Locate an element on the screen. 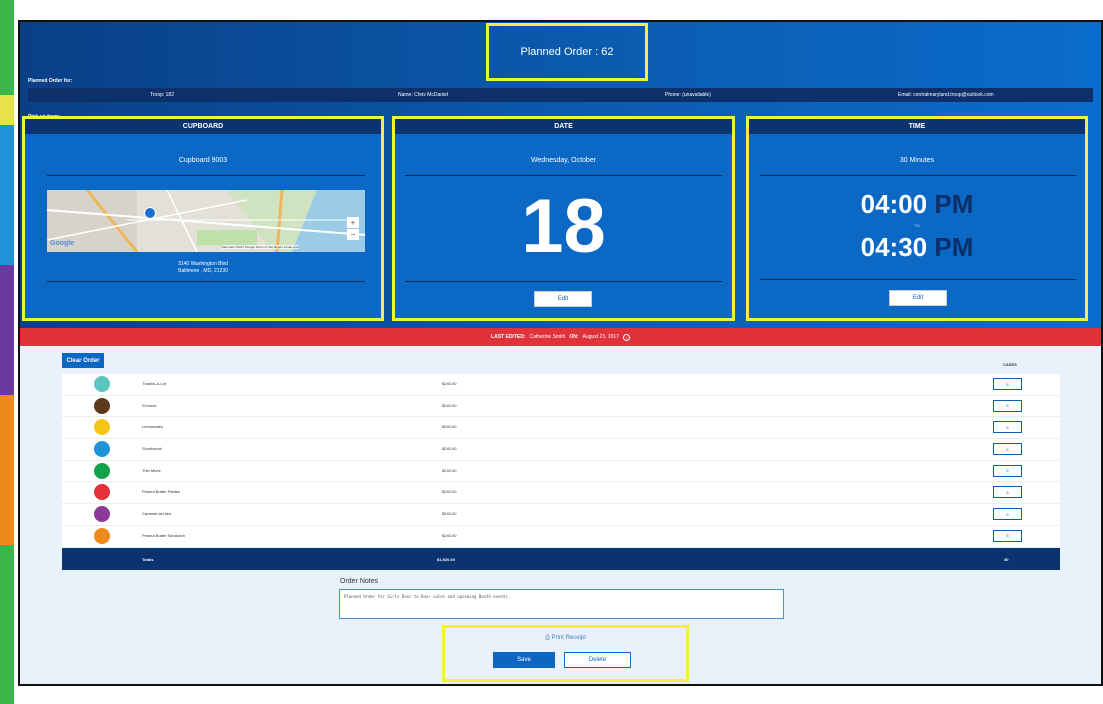 This screenshot has width=1103, height=704. address-line-1: 3140 Washington Blvd is located at coordinates (203, 264).